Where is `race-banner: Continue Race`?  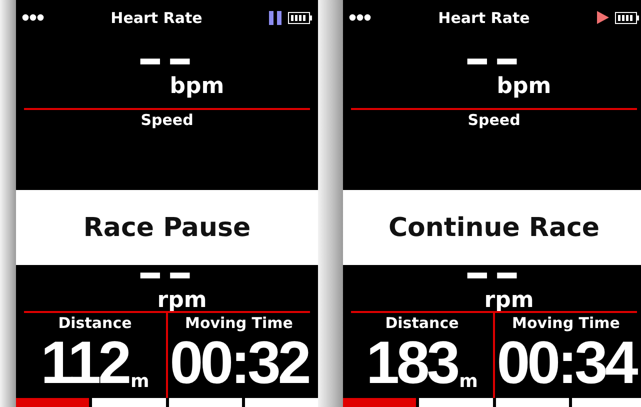 race-banner: Continue Race is located at coordinates (492, 227).